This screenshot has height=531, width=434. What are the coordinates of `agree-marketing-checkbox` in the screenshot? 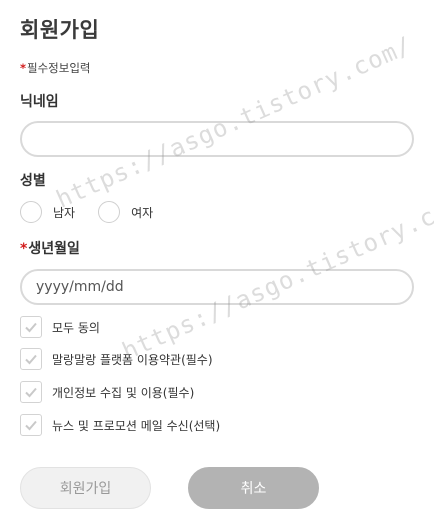 It's located at (31, 425).